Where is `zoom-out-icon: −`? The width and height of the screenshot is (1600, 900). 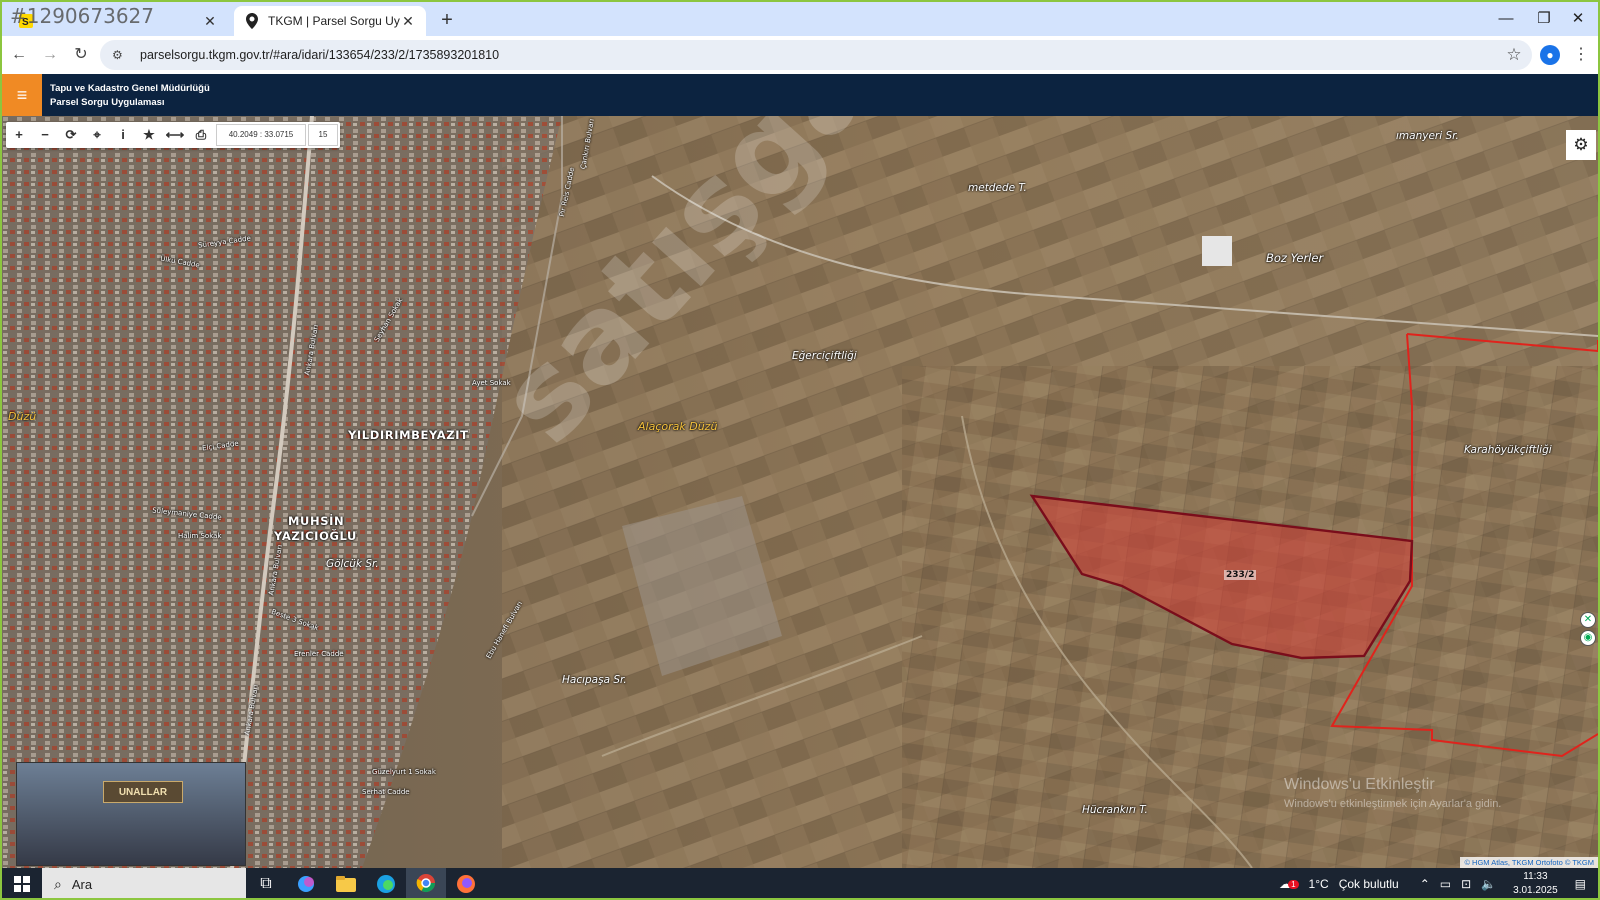 zoom-out-icon: − is located at coordinates (45, 135).